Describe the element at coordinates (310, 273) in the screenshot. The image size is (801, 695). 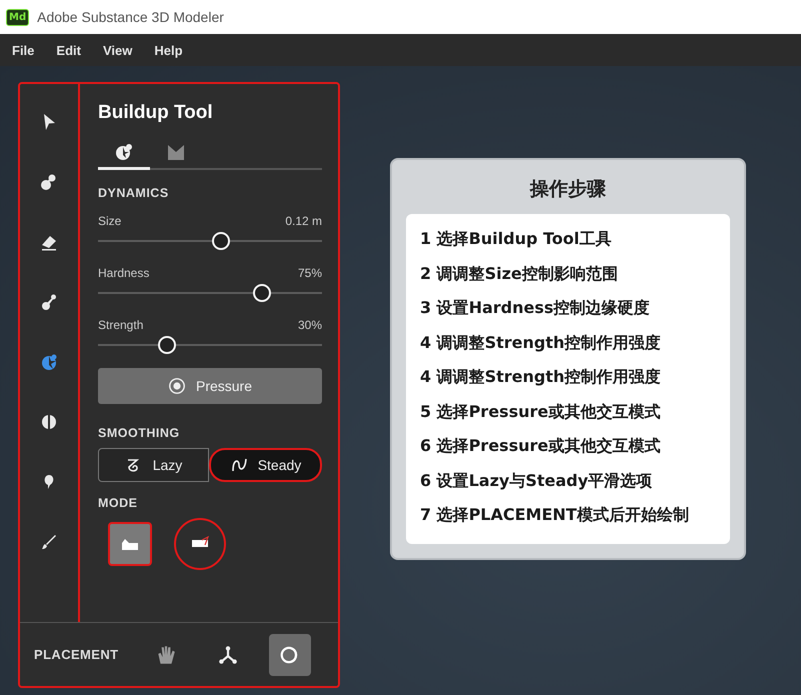
I see `slider-value: 75%` at that location.